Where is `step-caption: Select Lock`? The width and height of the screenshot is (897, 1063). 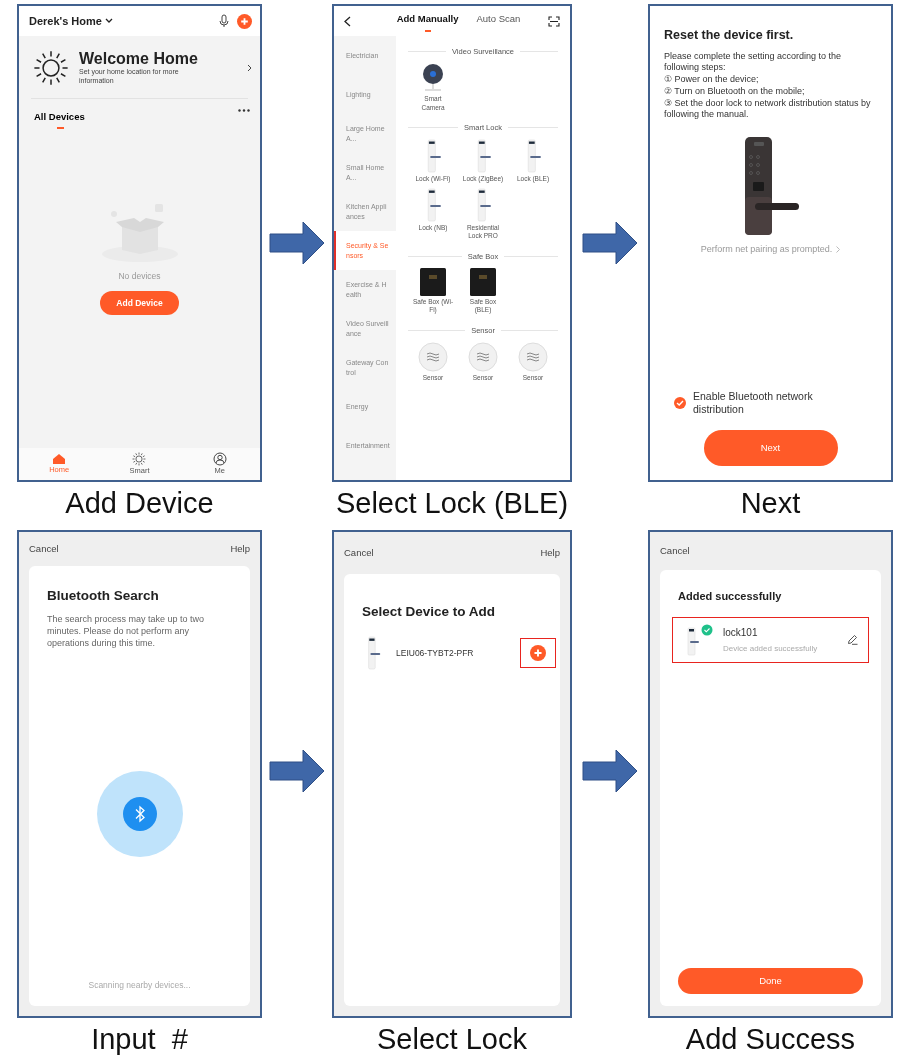
step-caption: Select Lock is located at coordinates (452, 1039).